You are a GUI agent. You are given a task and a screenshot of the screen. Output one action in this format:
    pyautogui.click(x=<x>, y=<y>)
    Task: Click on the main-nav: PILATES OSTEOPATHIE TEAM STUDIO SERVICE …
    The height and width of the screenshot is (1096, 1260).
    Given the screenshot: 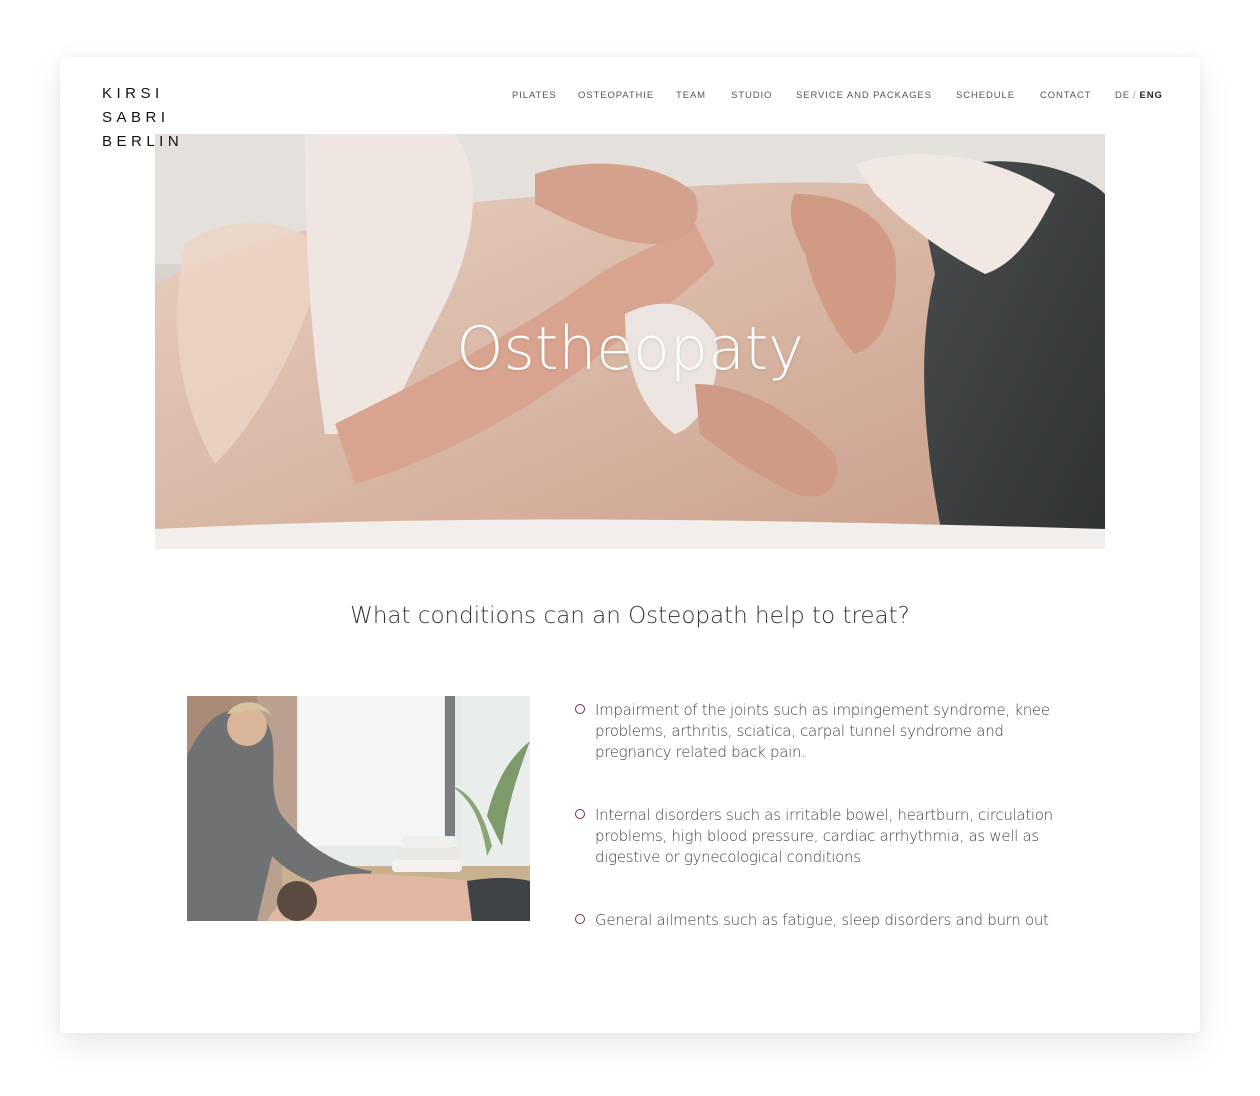 What is the action you would take?
    pyautogui.click(x=630, y=97)
    